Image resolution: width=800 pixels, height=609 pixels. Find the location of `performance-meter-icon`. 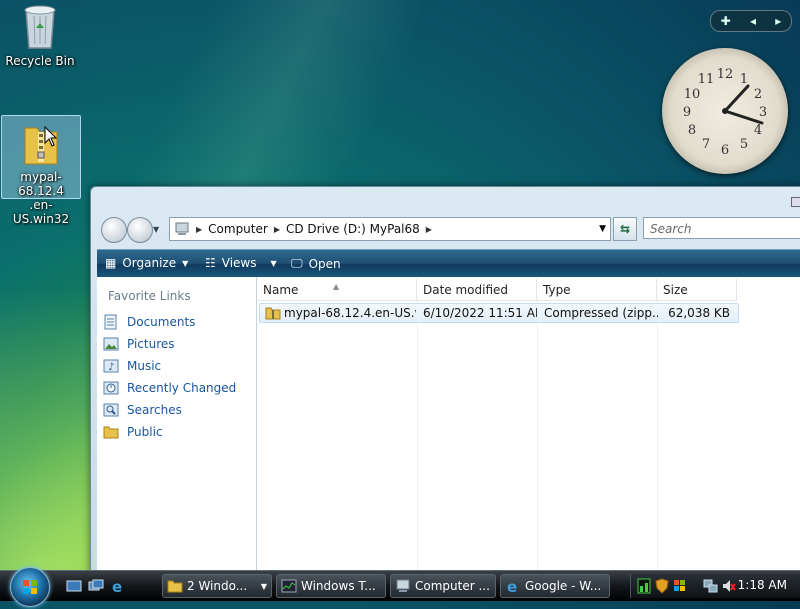

performance-meter-icon is located at coordinates (644, 586).